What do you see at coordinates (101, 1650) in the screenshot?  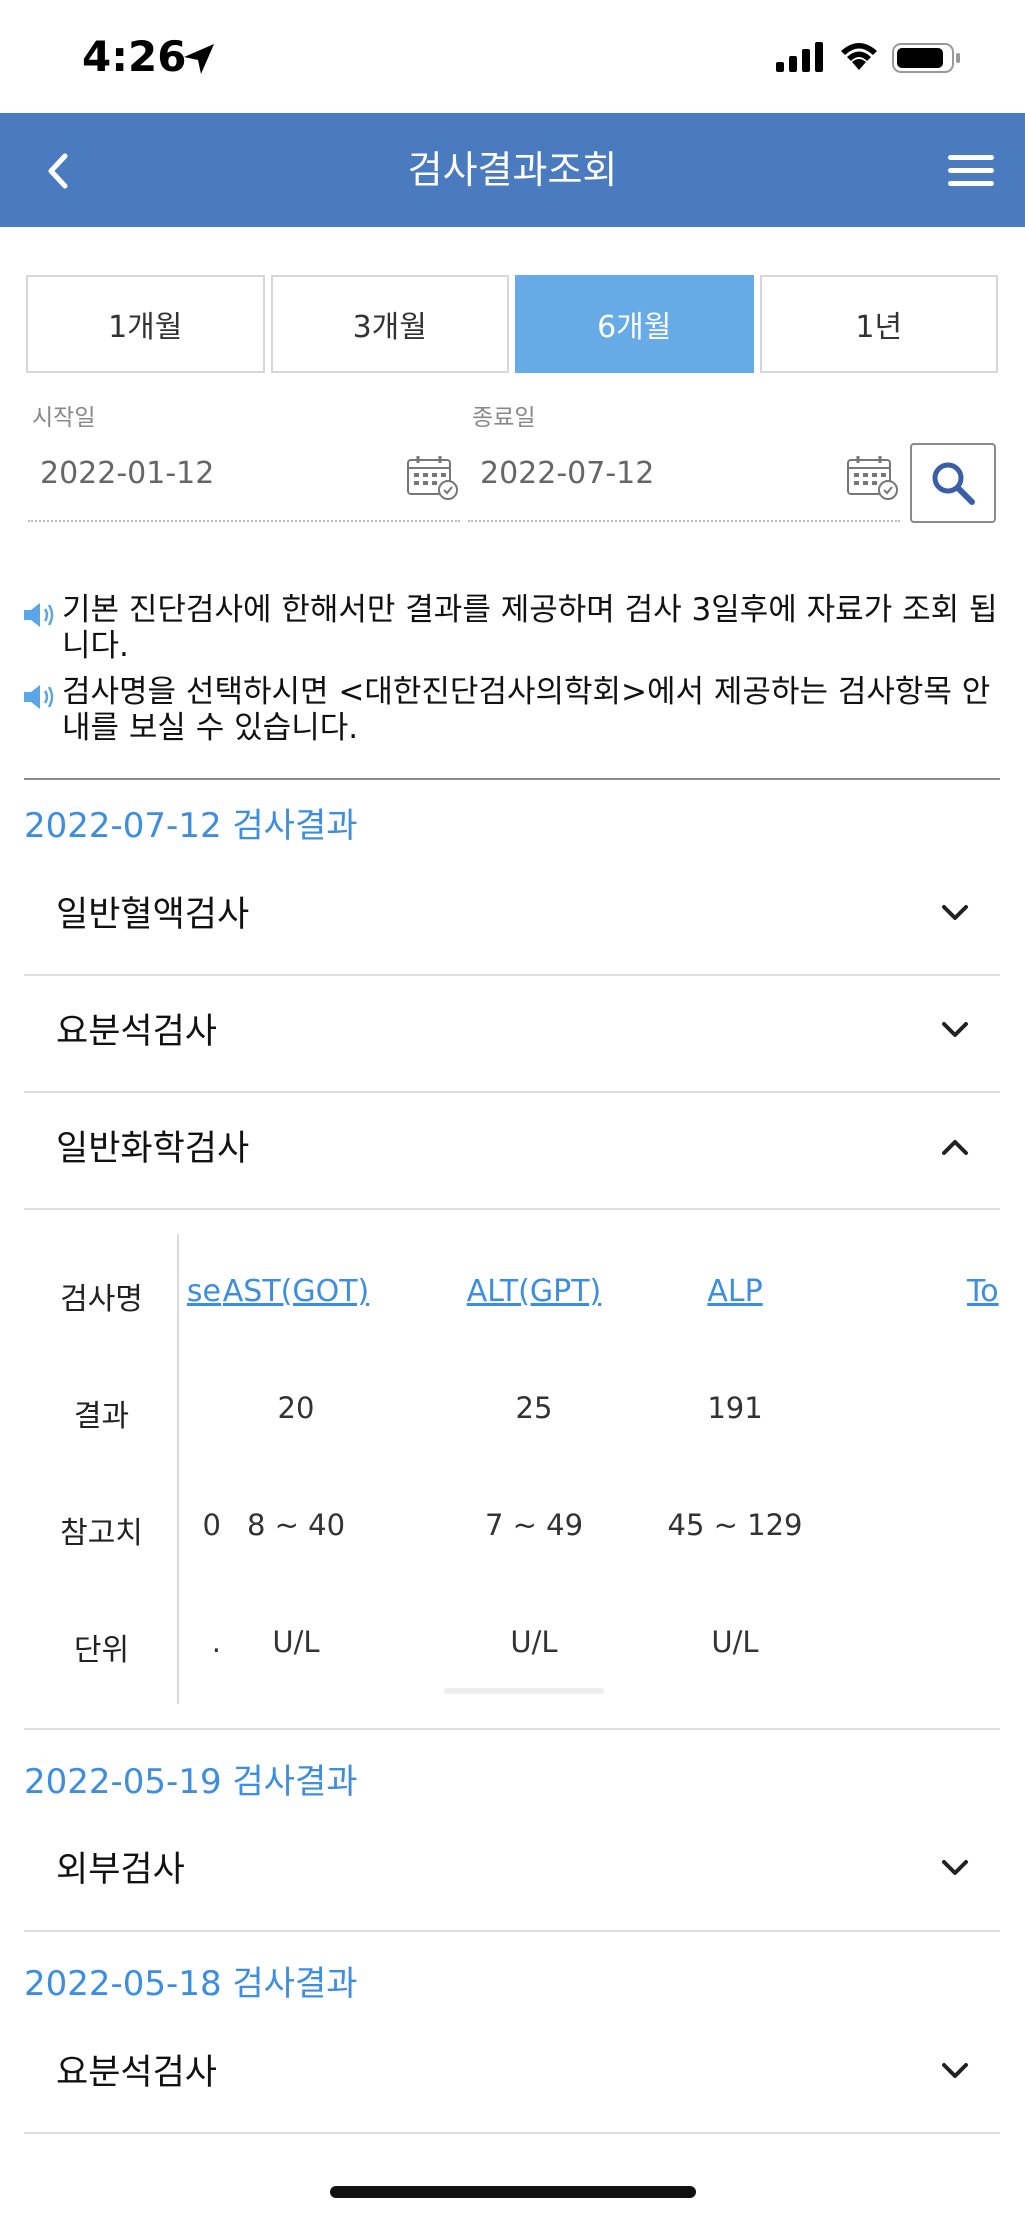 I see `row-header-unit: 단위` at bounding box center [101, 1650].